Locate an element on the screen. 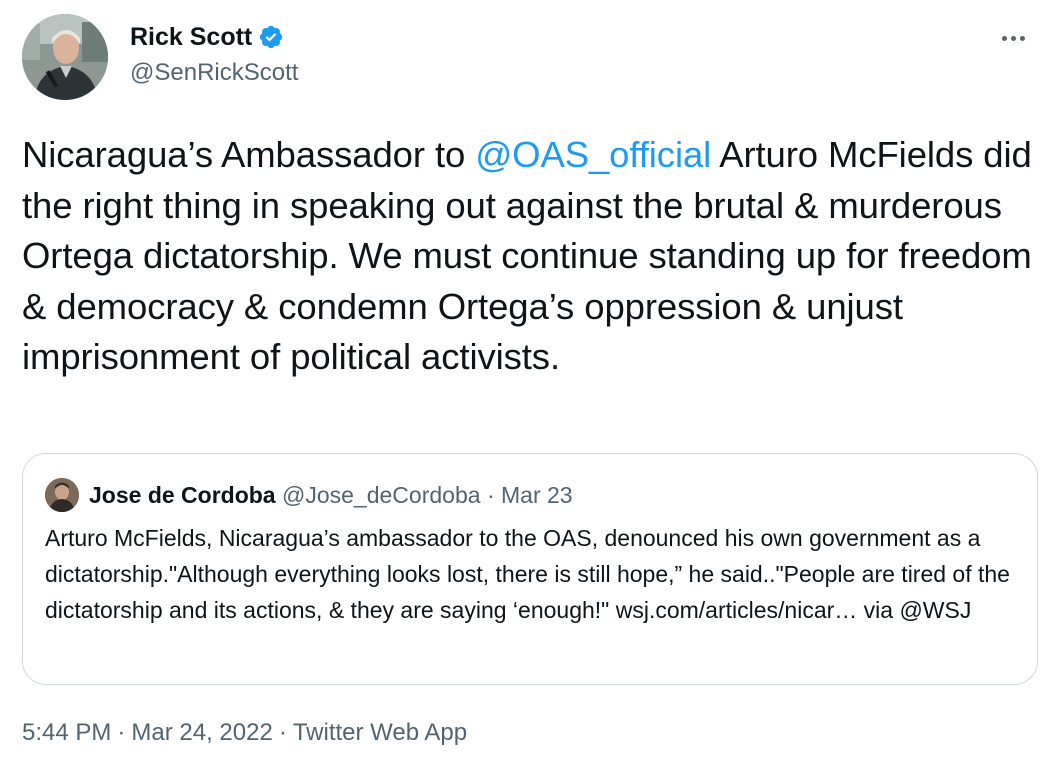 The height and width of the screenshot is (780, 1045). quoted-tweet-date: Mar 23 is located at coordinates (537, 495).